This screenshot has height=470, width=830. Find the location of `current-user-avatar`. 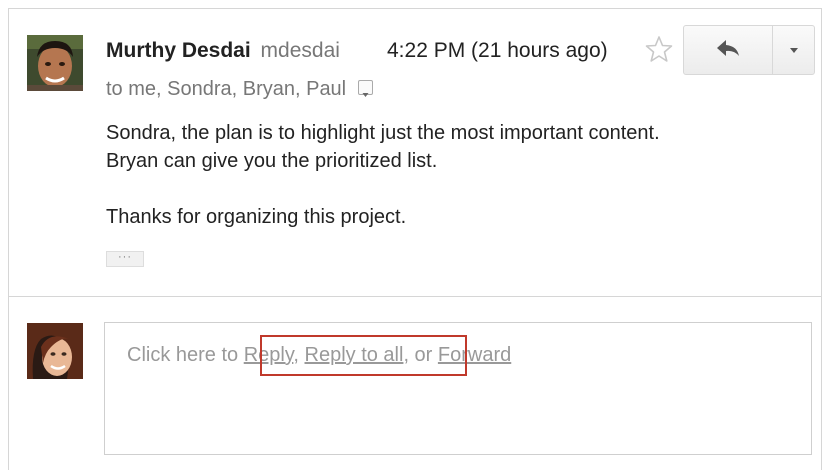

current-user-avatar is located at coordinates (55, 351).